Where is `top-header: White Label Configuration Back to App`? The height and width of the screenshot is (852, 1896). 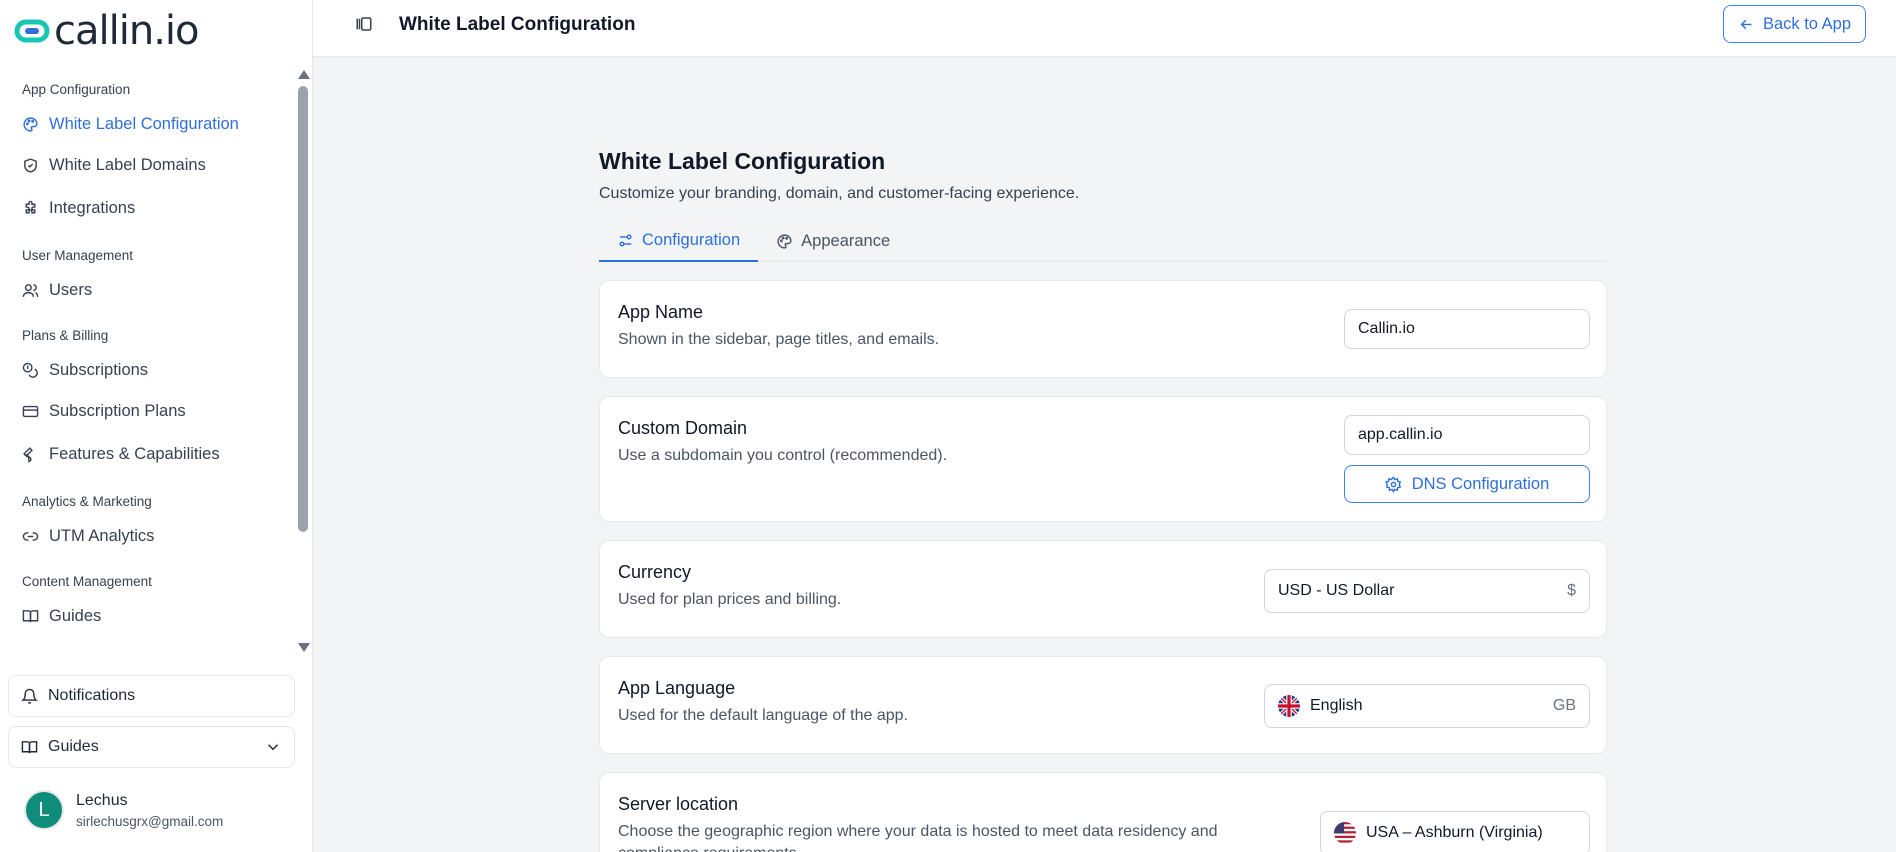
top-header: White Label Configuration Back to App is located at coordinates (1104, 28).